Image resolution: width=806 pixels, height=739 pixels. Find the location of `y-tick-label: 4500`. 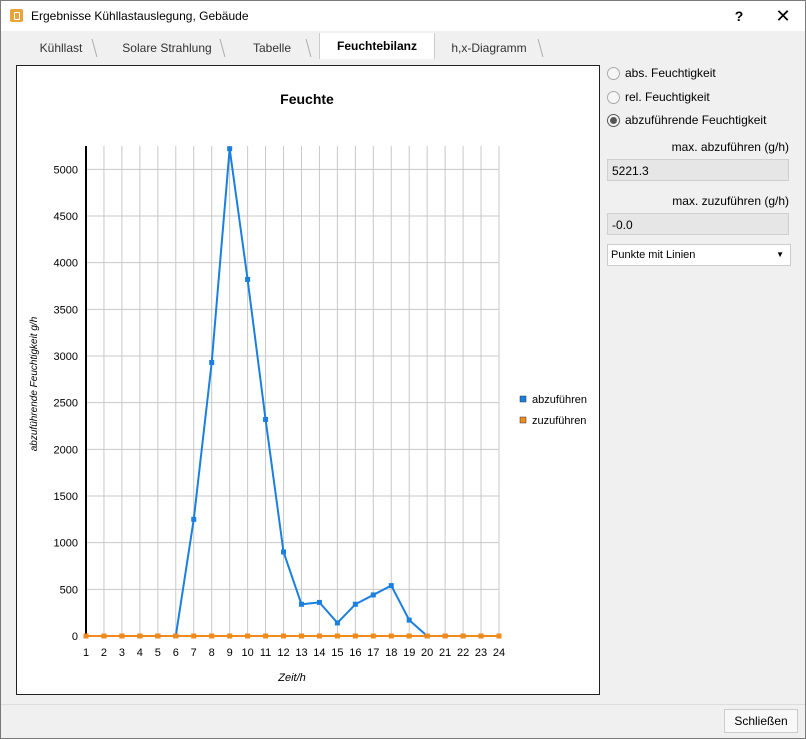

y-tick-label: 4500 is located at coordinates (66, 217).